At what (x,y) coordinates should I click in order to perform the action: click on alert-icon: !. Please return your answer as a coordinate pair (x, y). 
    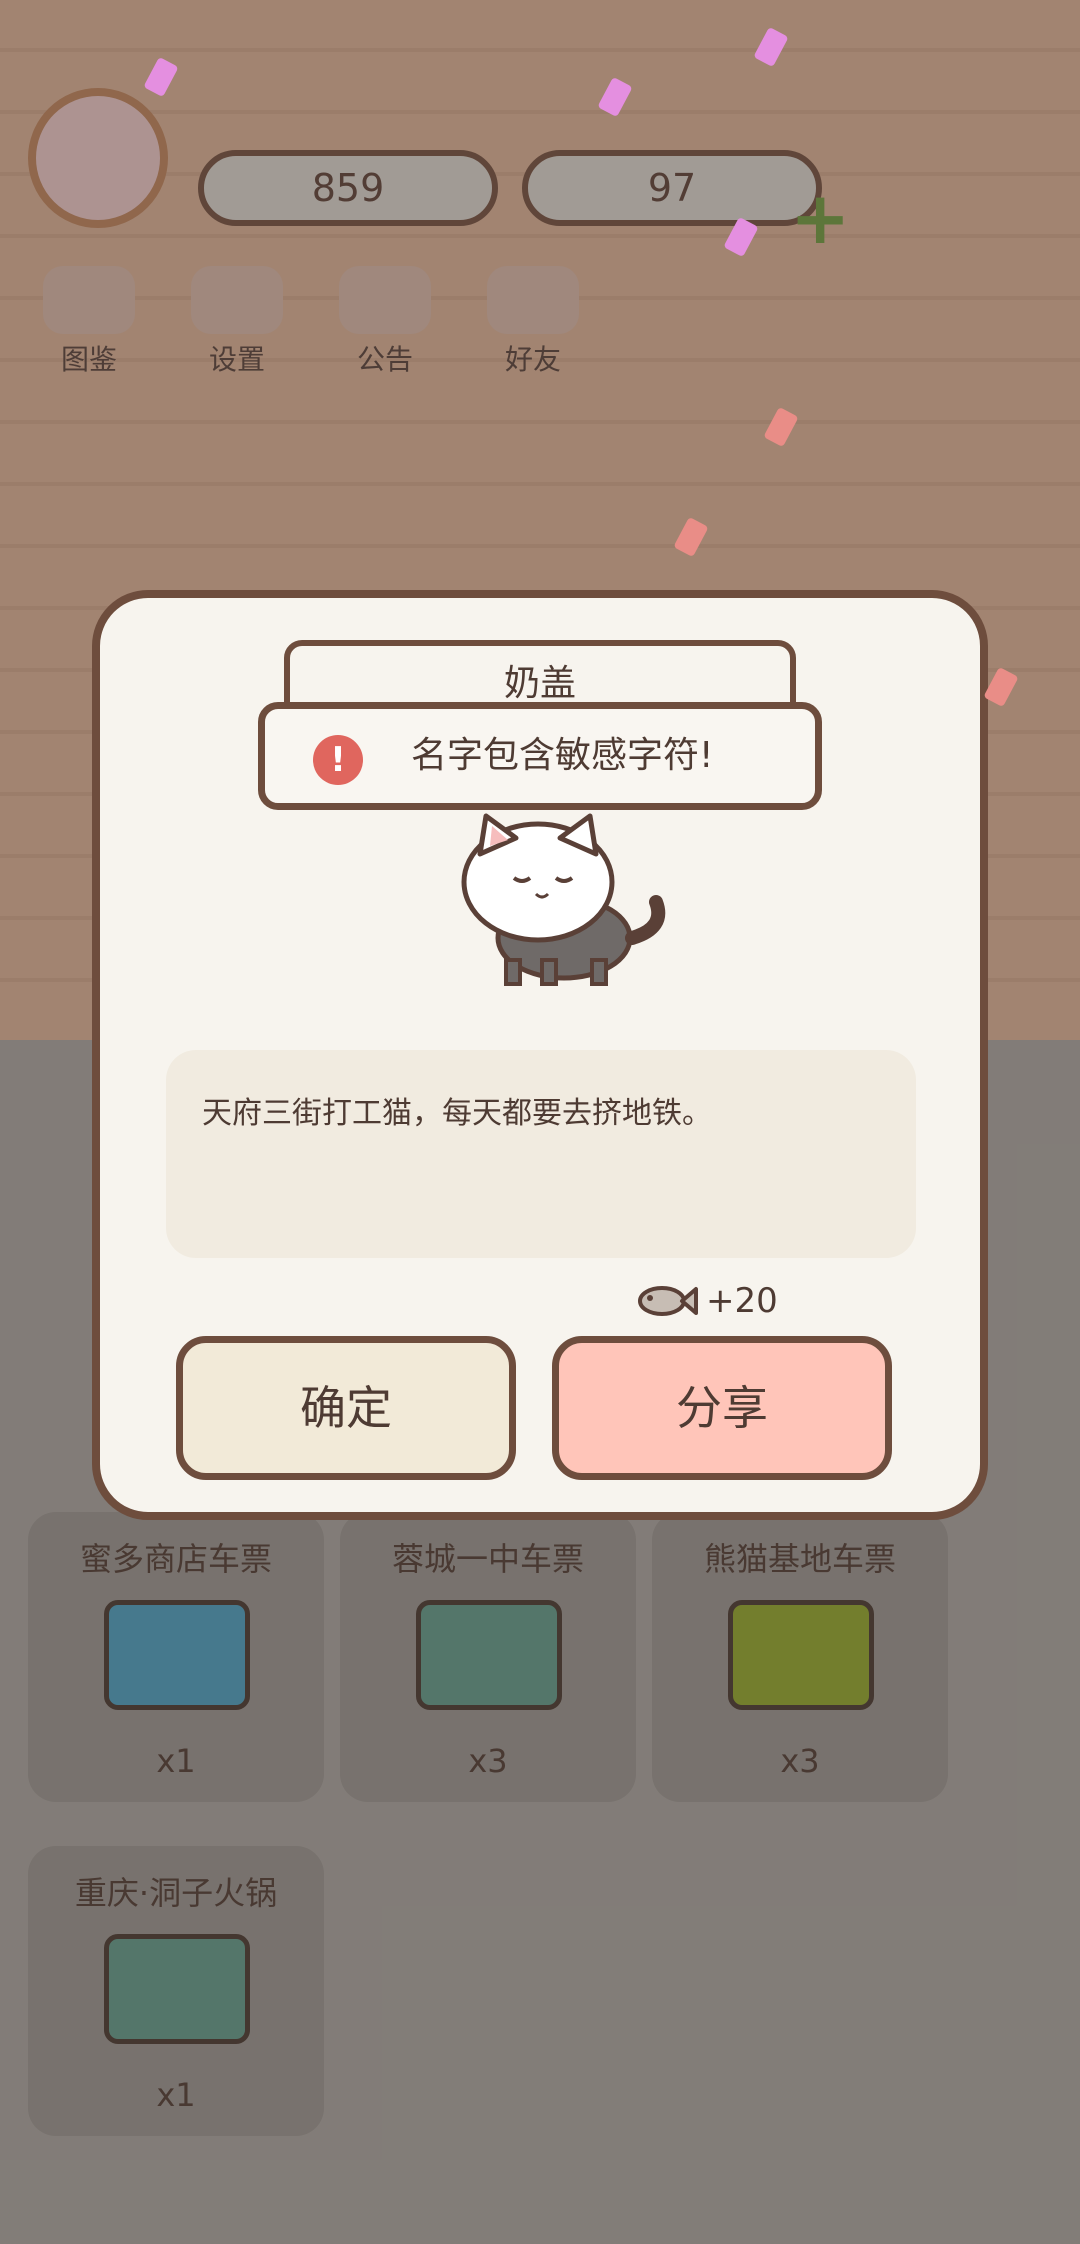
    Looking at the image, I should click on (338, 760).